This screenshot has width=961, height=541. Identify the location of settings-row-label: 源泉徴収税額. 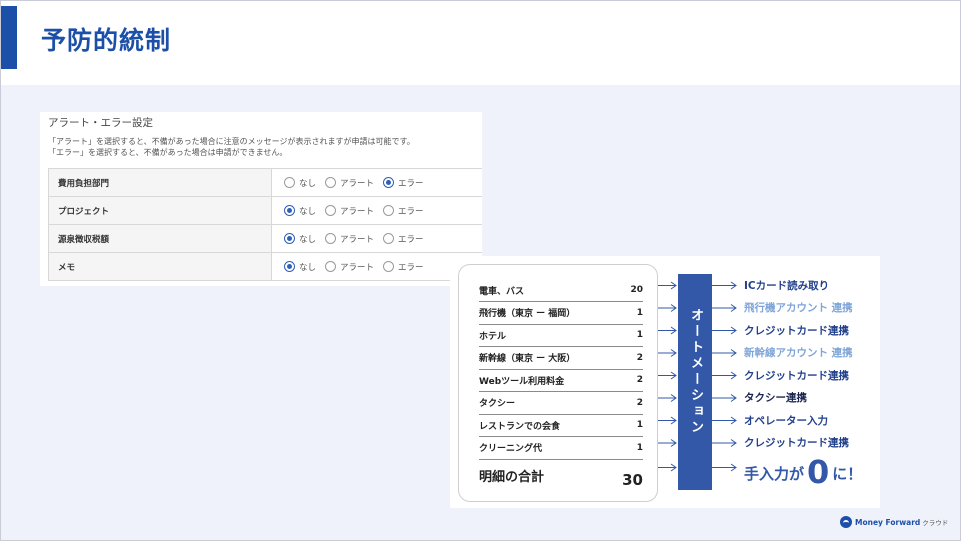
(160, 238).